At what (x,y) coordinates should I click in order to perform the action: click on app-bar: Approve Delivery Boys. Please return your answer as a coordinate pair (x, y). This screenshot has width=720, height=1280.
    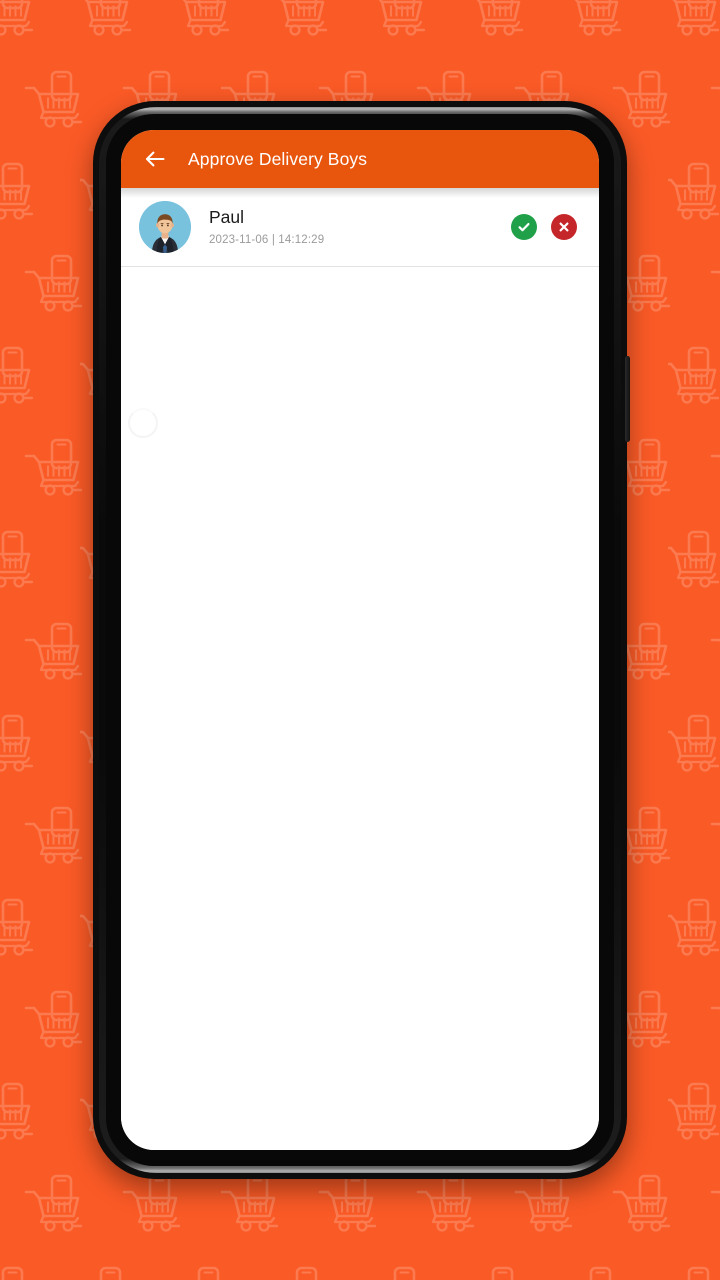
    Looking at the image, I should click on (360, 159).